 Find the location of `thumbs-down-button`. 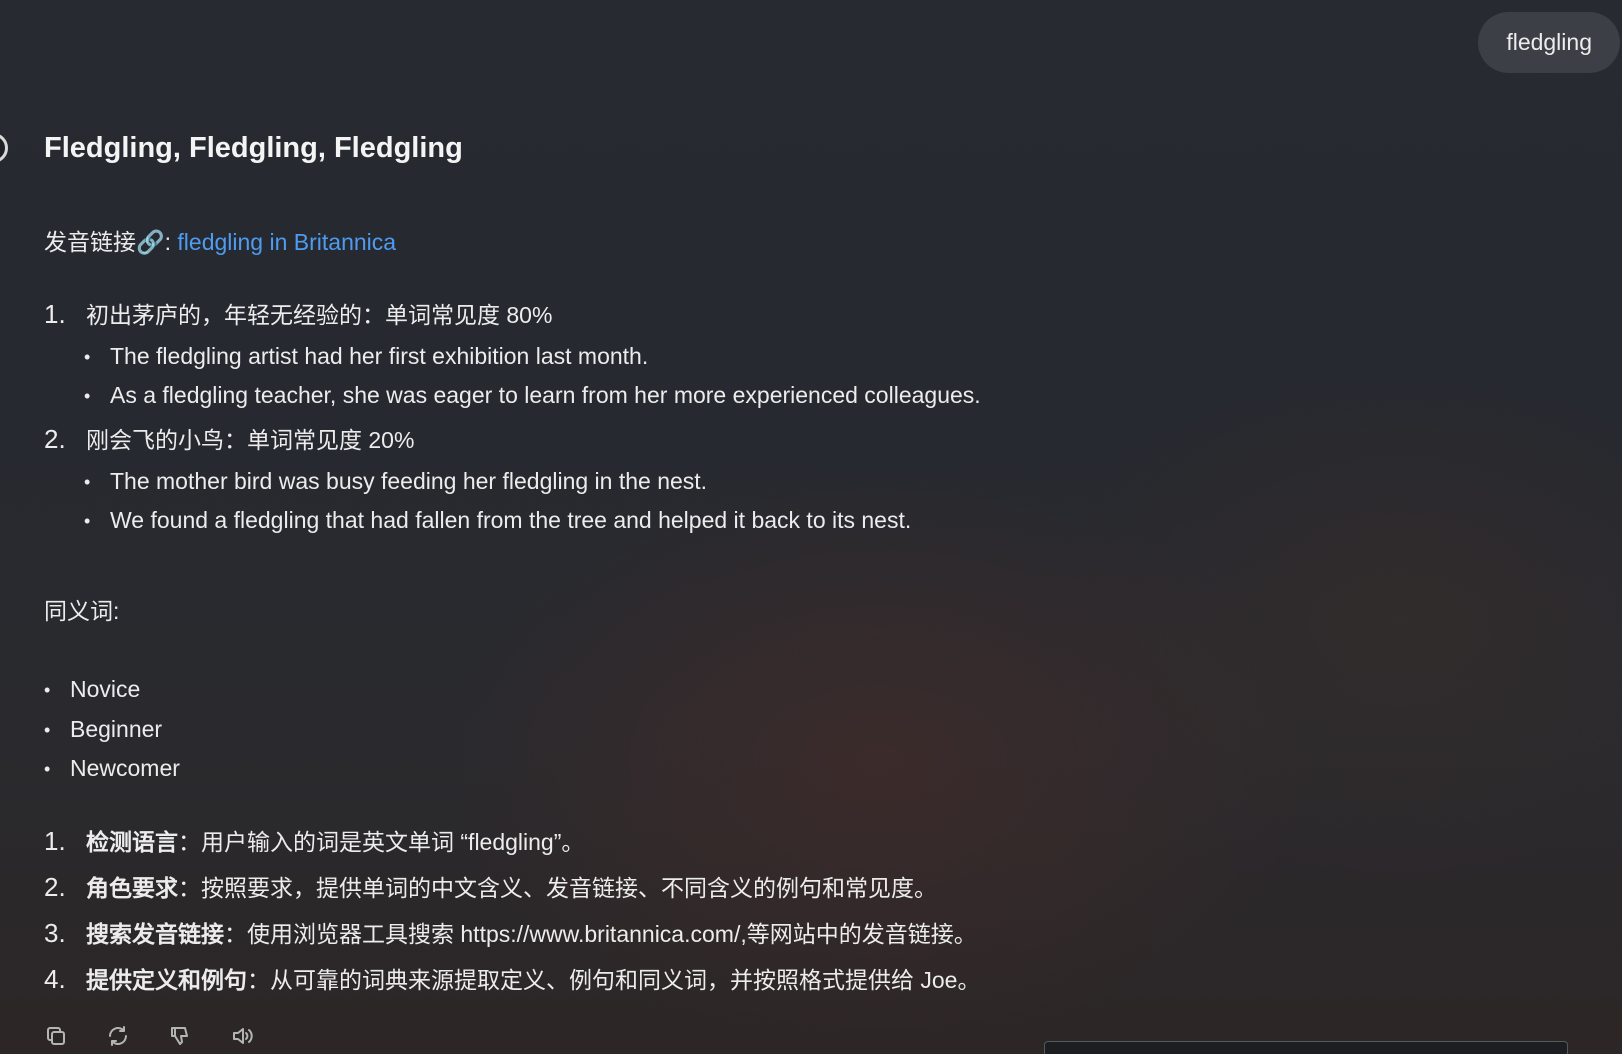

thumbs-down-button is located at coordinates (180, 1036).